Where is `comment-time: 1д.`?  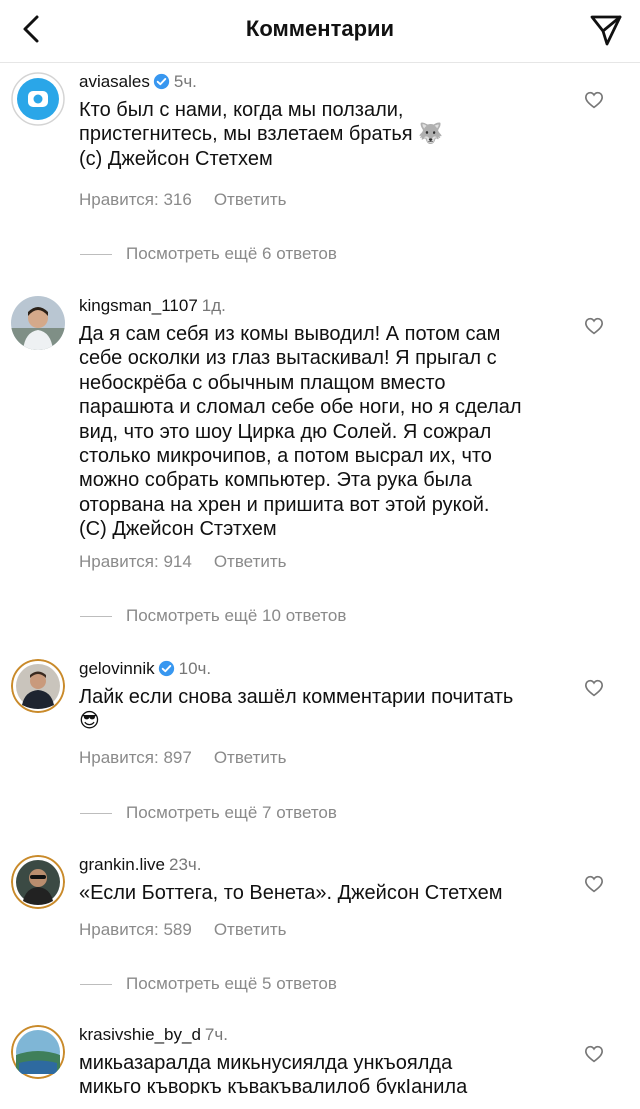
comment-time: 1д. is located at coordinates (213, 305).